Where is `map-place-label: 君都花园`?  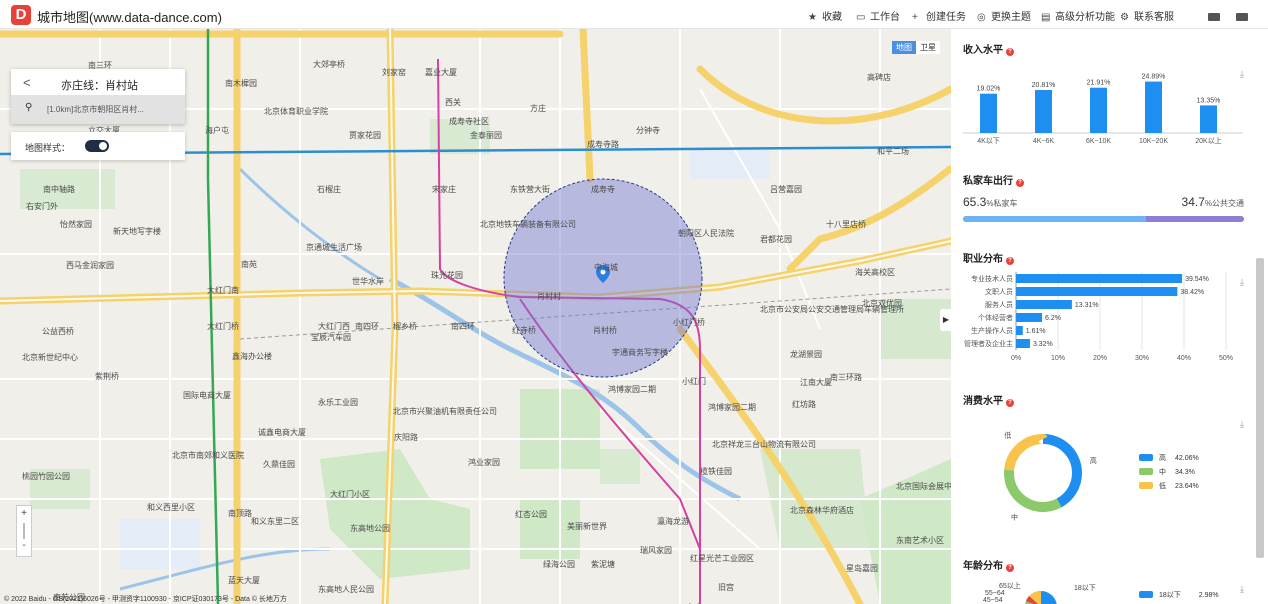 map-place-label: 君都花园 is located at coordinates (776, 239).